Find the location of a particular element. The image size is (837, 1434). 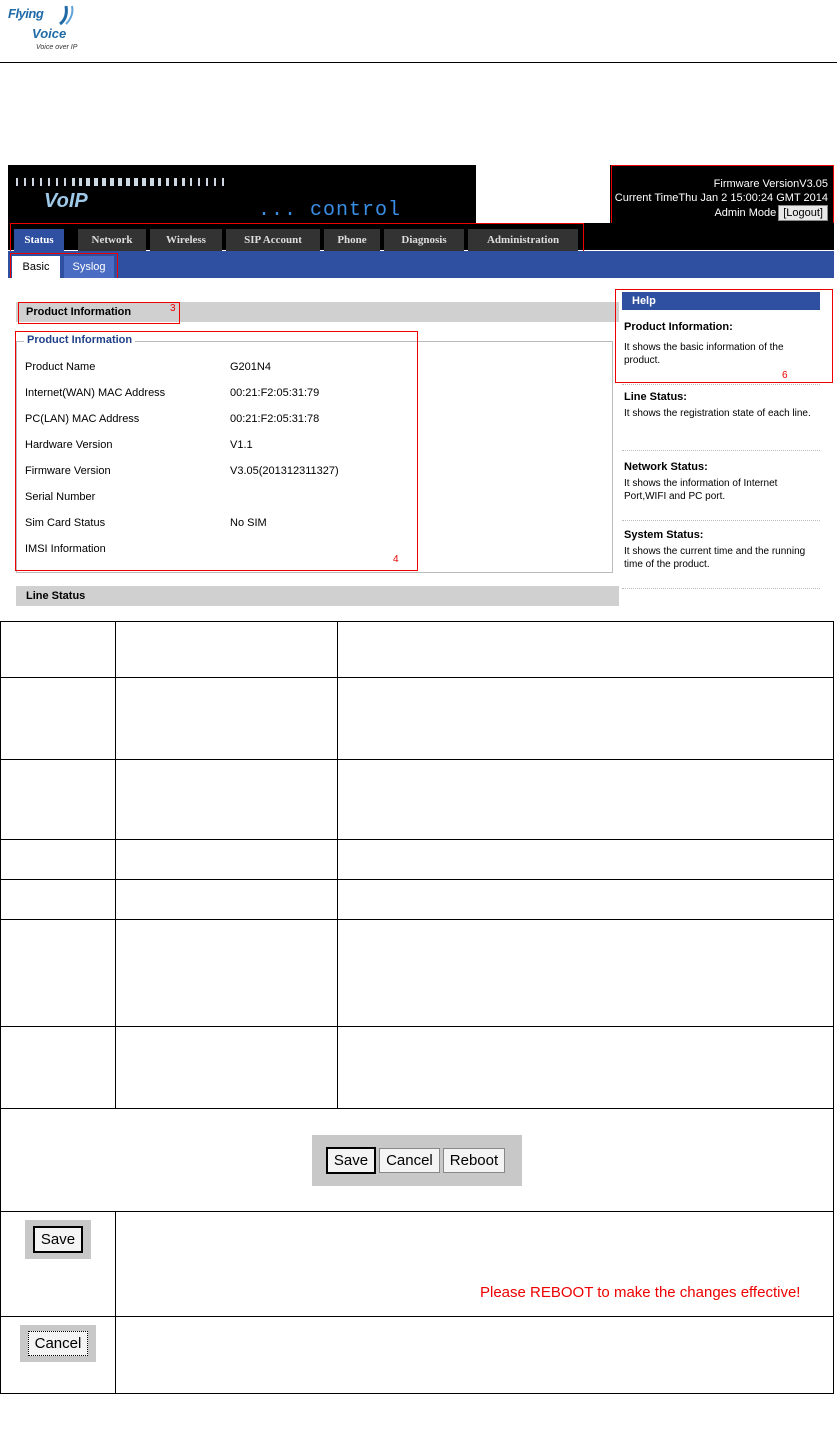

table-row: Cancel is located at coordinates (417, 1355).